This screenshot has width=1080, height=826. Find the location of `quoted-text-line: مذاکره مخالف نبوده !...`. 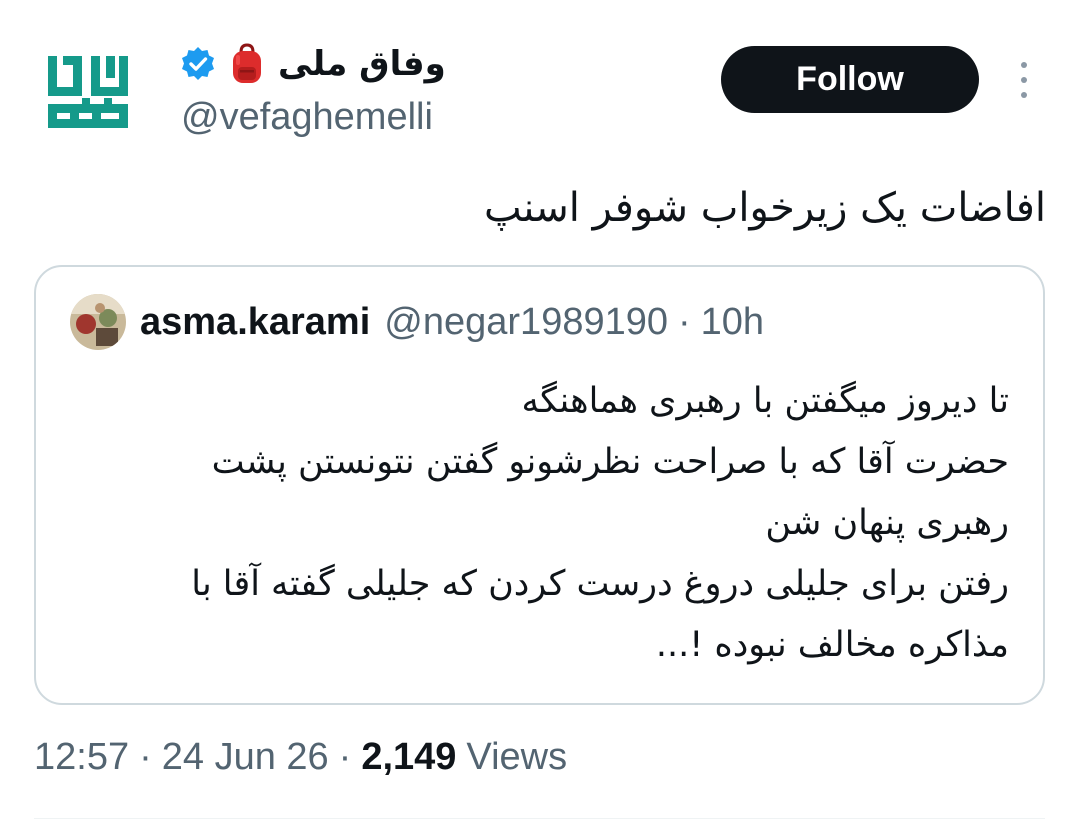

quoted-text-line: مذاکره مخالف نبوده !... is located at coordinates (832, 645).